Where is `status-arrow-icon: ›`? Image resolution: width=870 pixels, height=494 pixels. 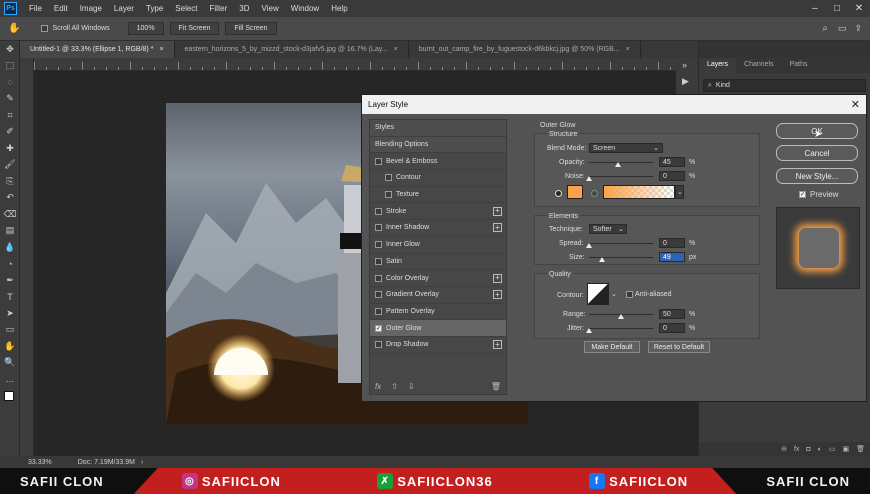
status-arrow-icon: › is located at coordinates (142, 462).